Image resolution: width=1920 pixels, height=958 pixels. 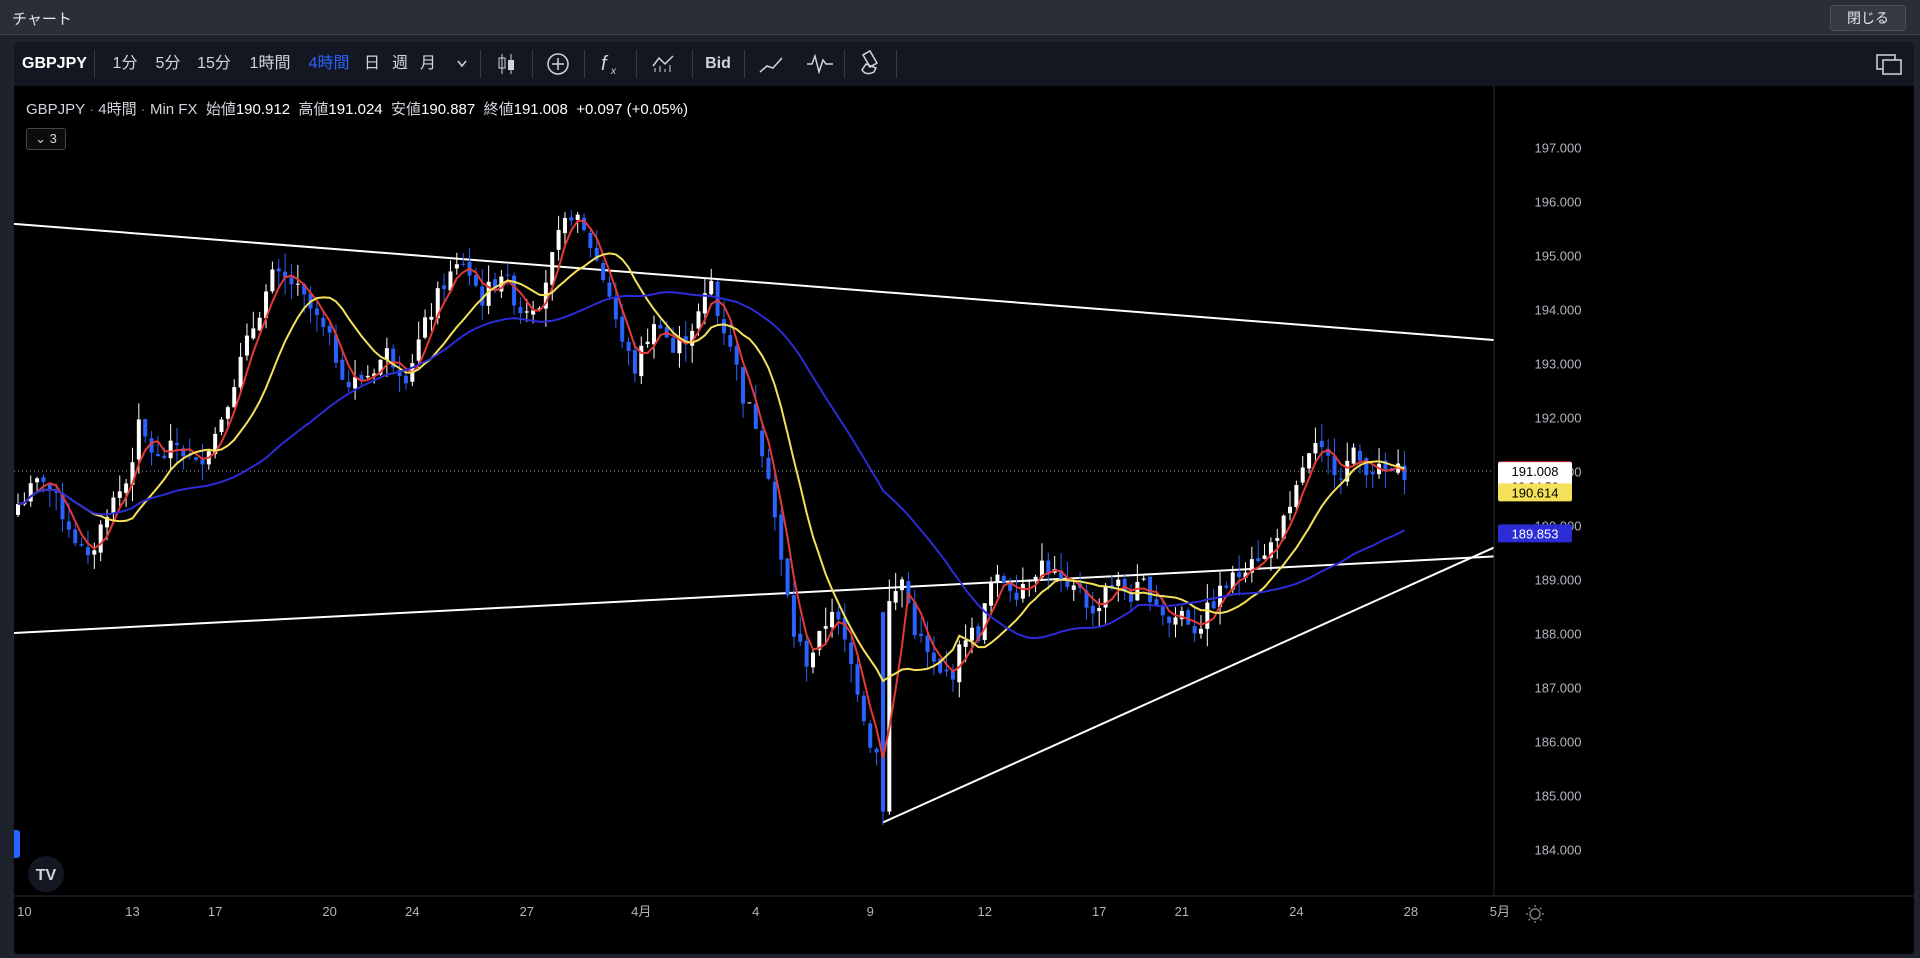 What do you see at coordinates (313, 109) in the screenshot?
I see `high-label: 高値` at bounding box center [313, 109].